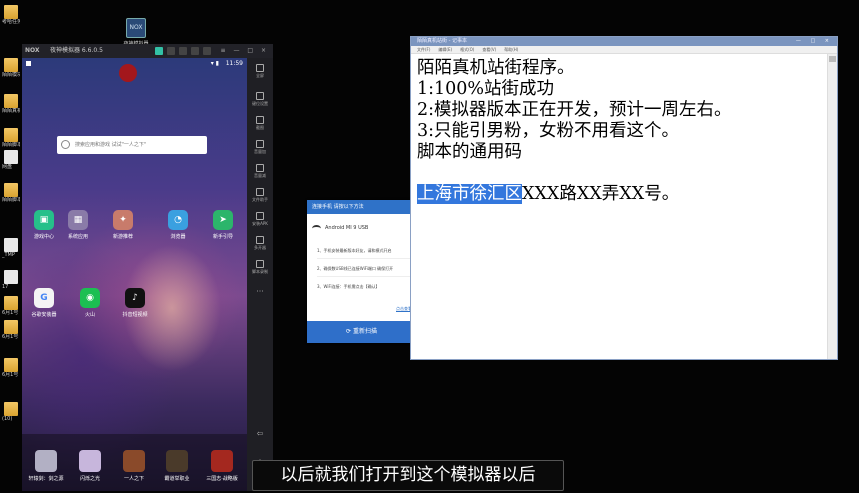 The height and width of the screenshot is (493, 859). I want to click on sidebar-item-4: 音量加, so click(260, 147).